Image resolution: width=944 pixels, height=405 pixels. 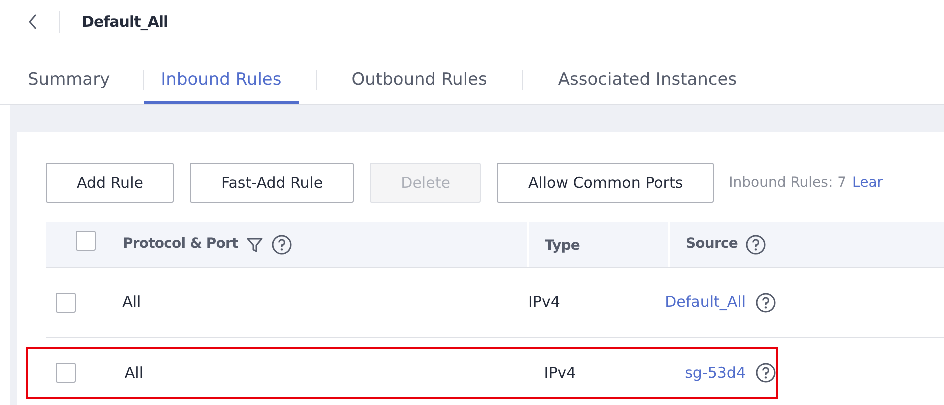 What do you see at coordinates (788, 183) in the screenshot?
I see `rule-count: Inbound Rules: 7` at bounding box center [788, 183].